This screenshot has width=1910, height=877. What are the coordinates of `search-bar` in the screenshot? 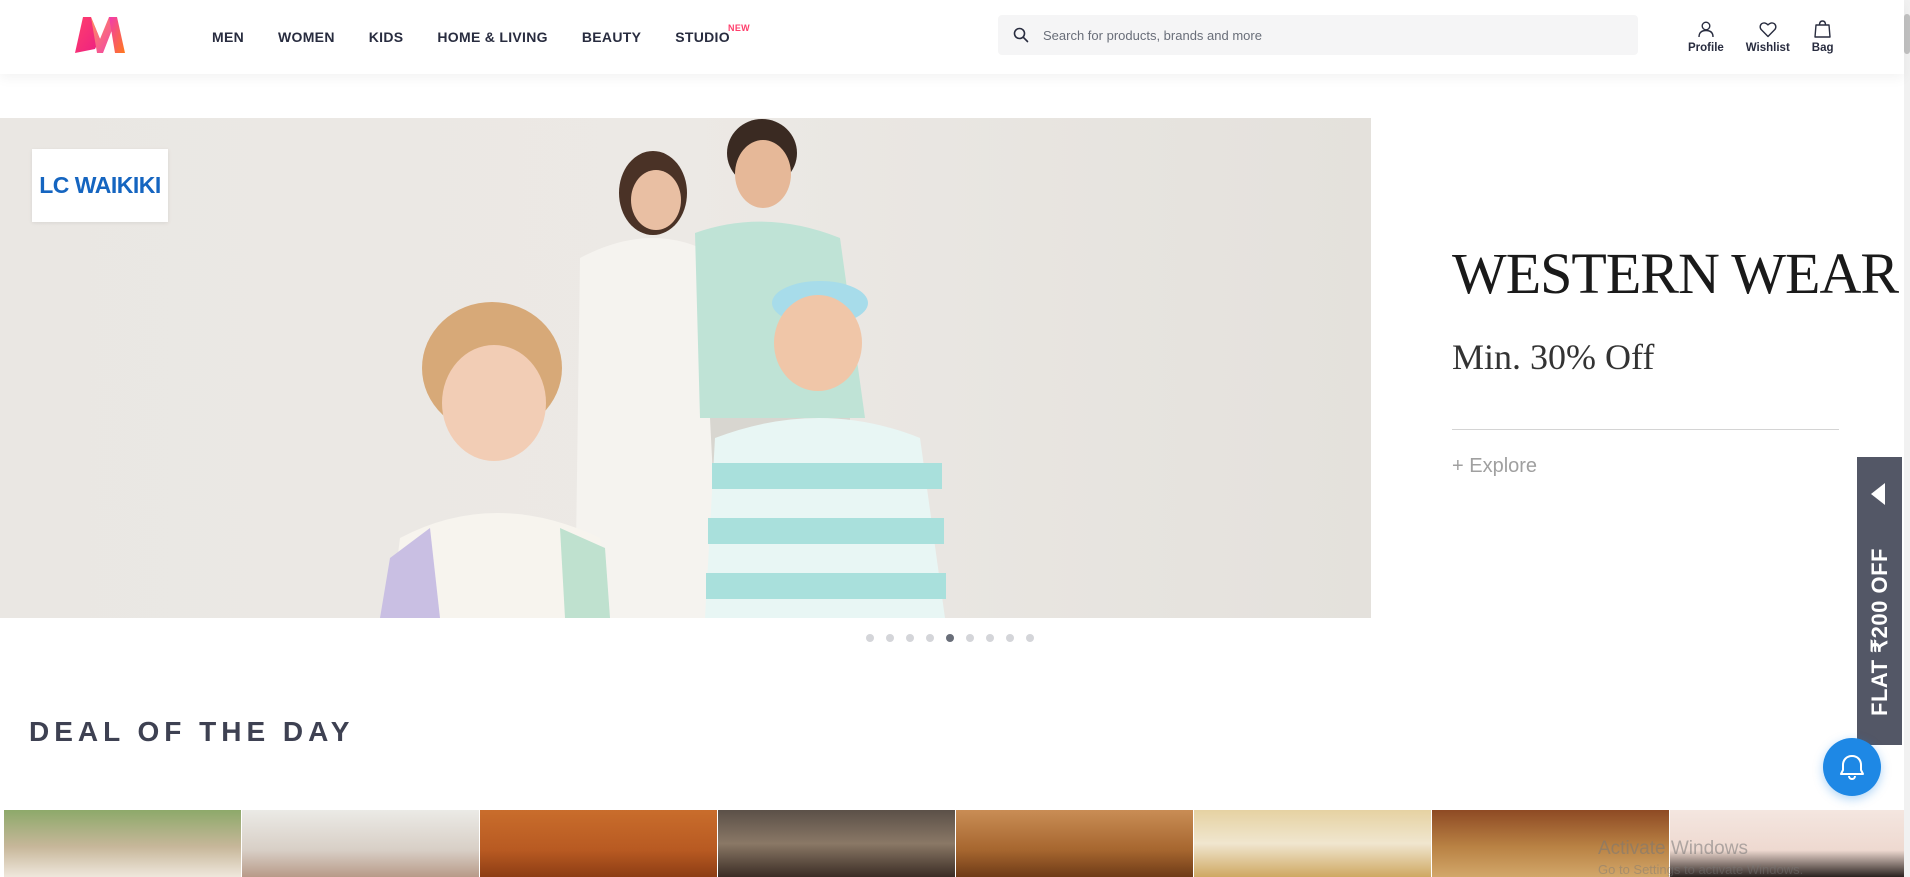 It's located at (1318, 35).